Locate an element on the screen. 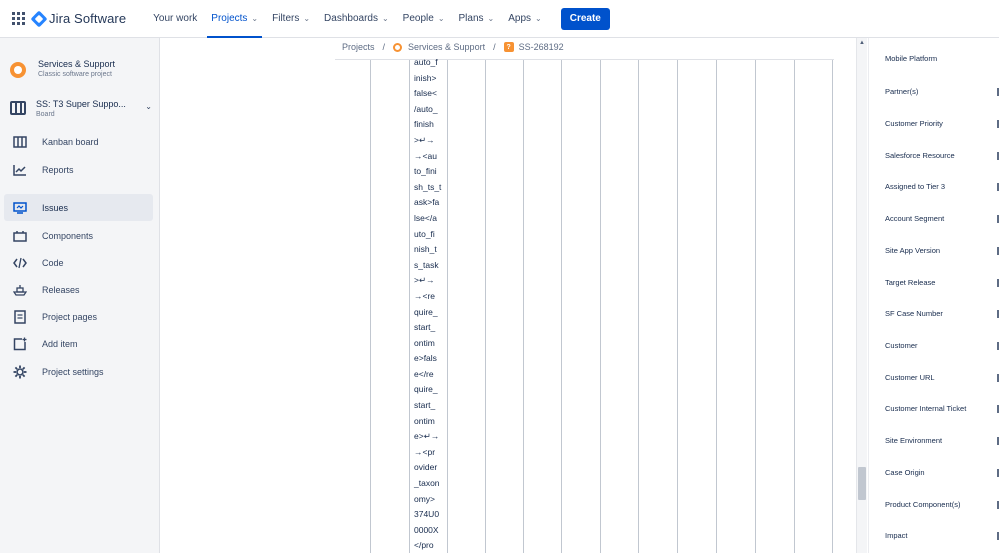 Image resolution: width=999 pixels, height=553 pixels. cell-line: →<re is located at coordinates (425, 295).